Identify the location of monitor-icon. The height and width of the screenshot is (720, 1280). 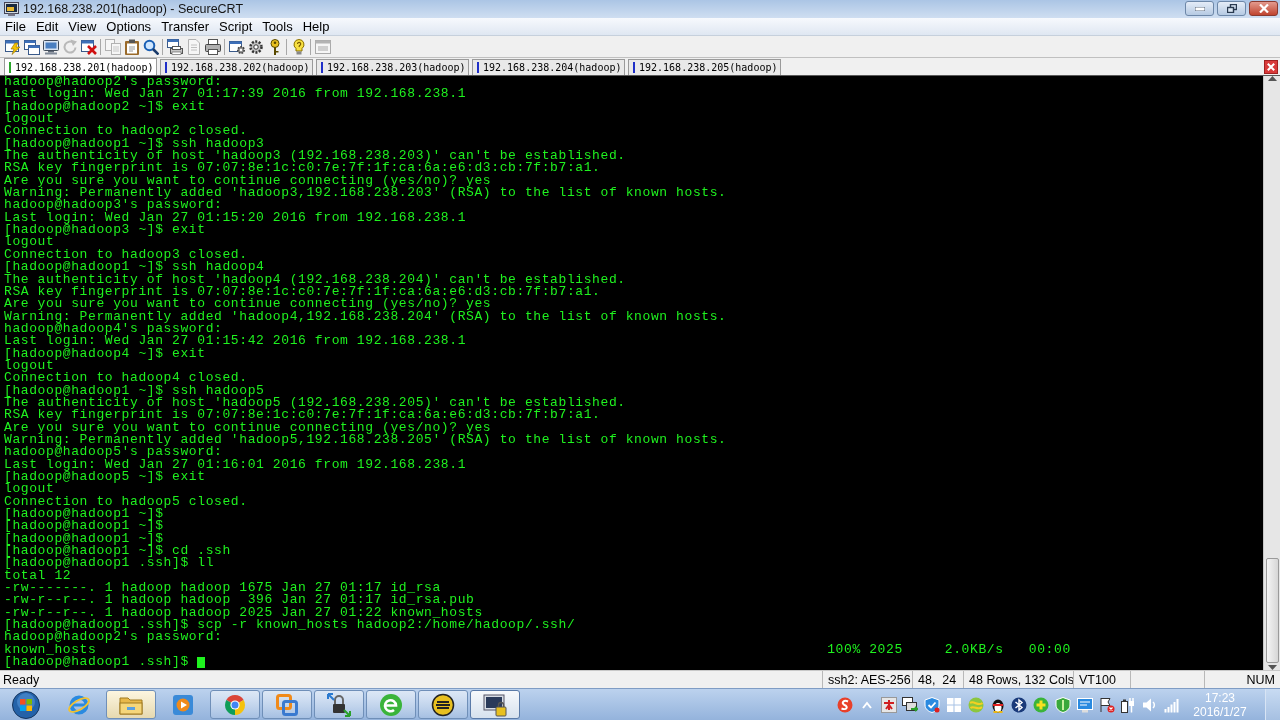
(1084, 704).